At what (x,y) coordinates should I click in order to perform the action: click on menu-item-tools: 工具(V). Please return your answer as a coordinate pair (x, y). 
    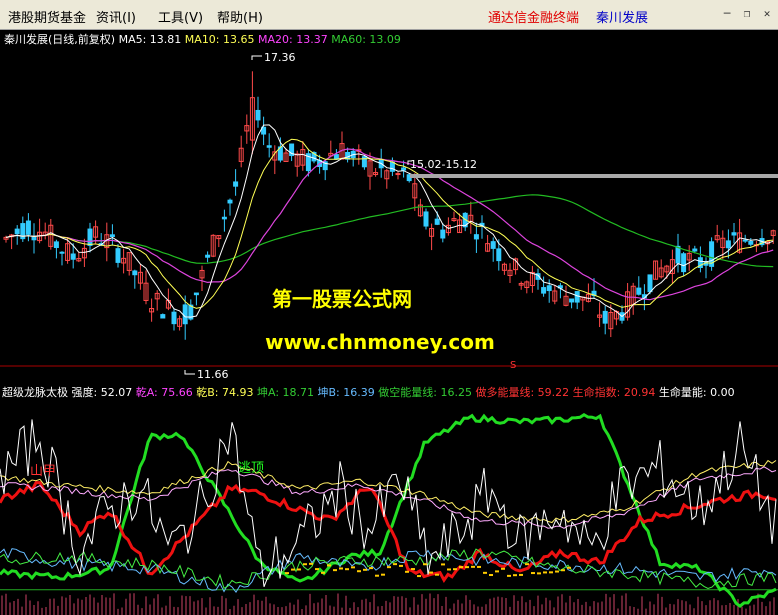
    Looking at the image, I should click on (180, 16).